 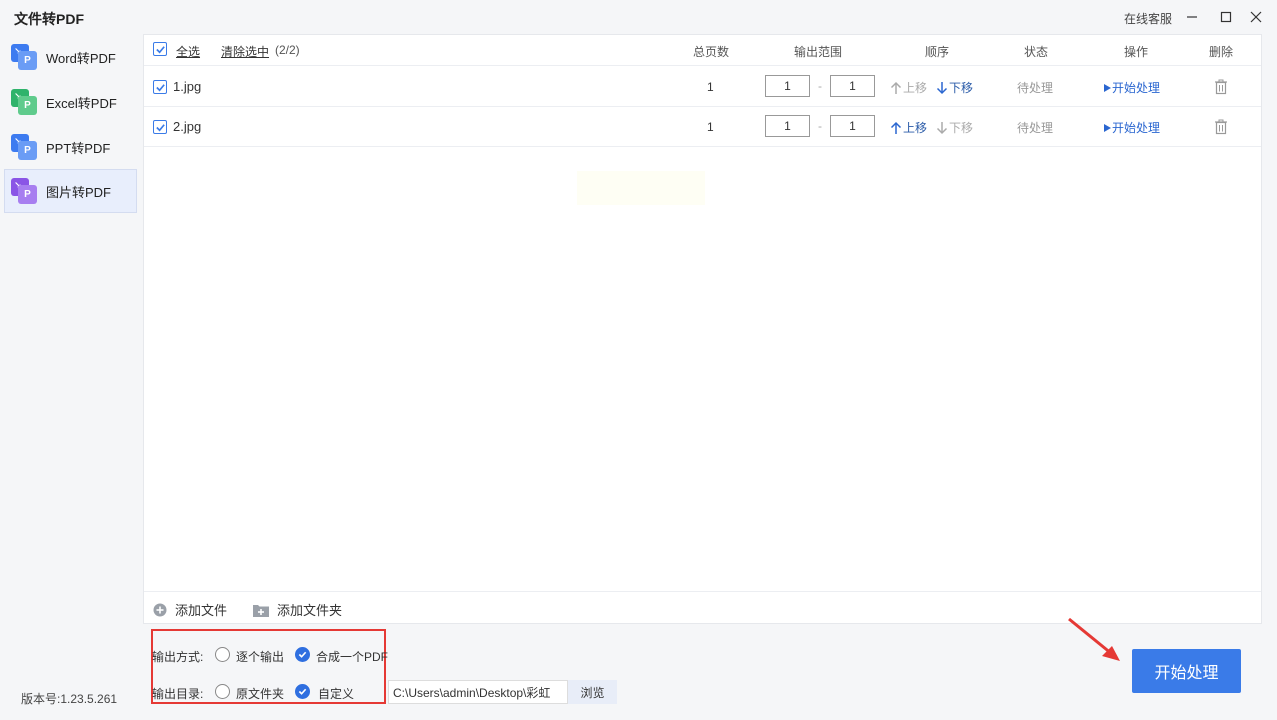 I want to click on image-pdf-icon: ↘ P, so click(x=24, y=191).